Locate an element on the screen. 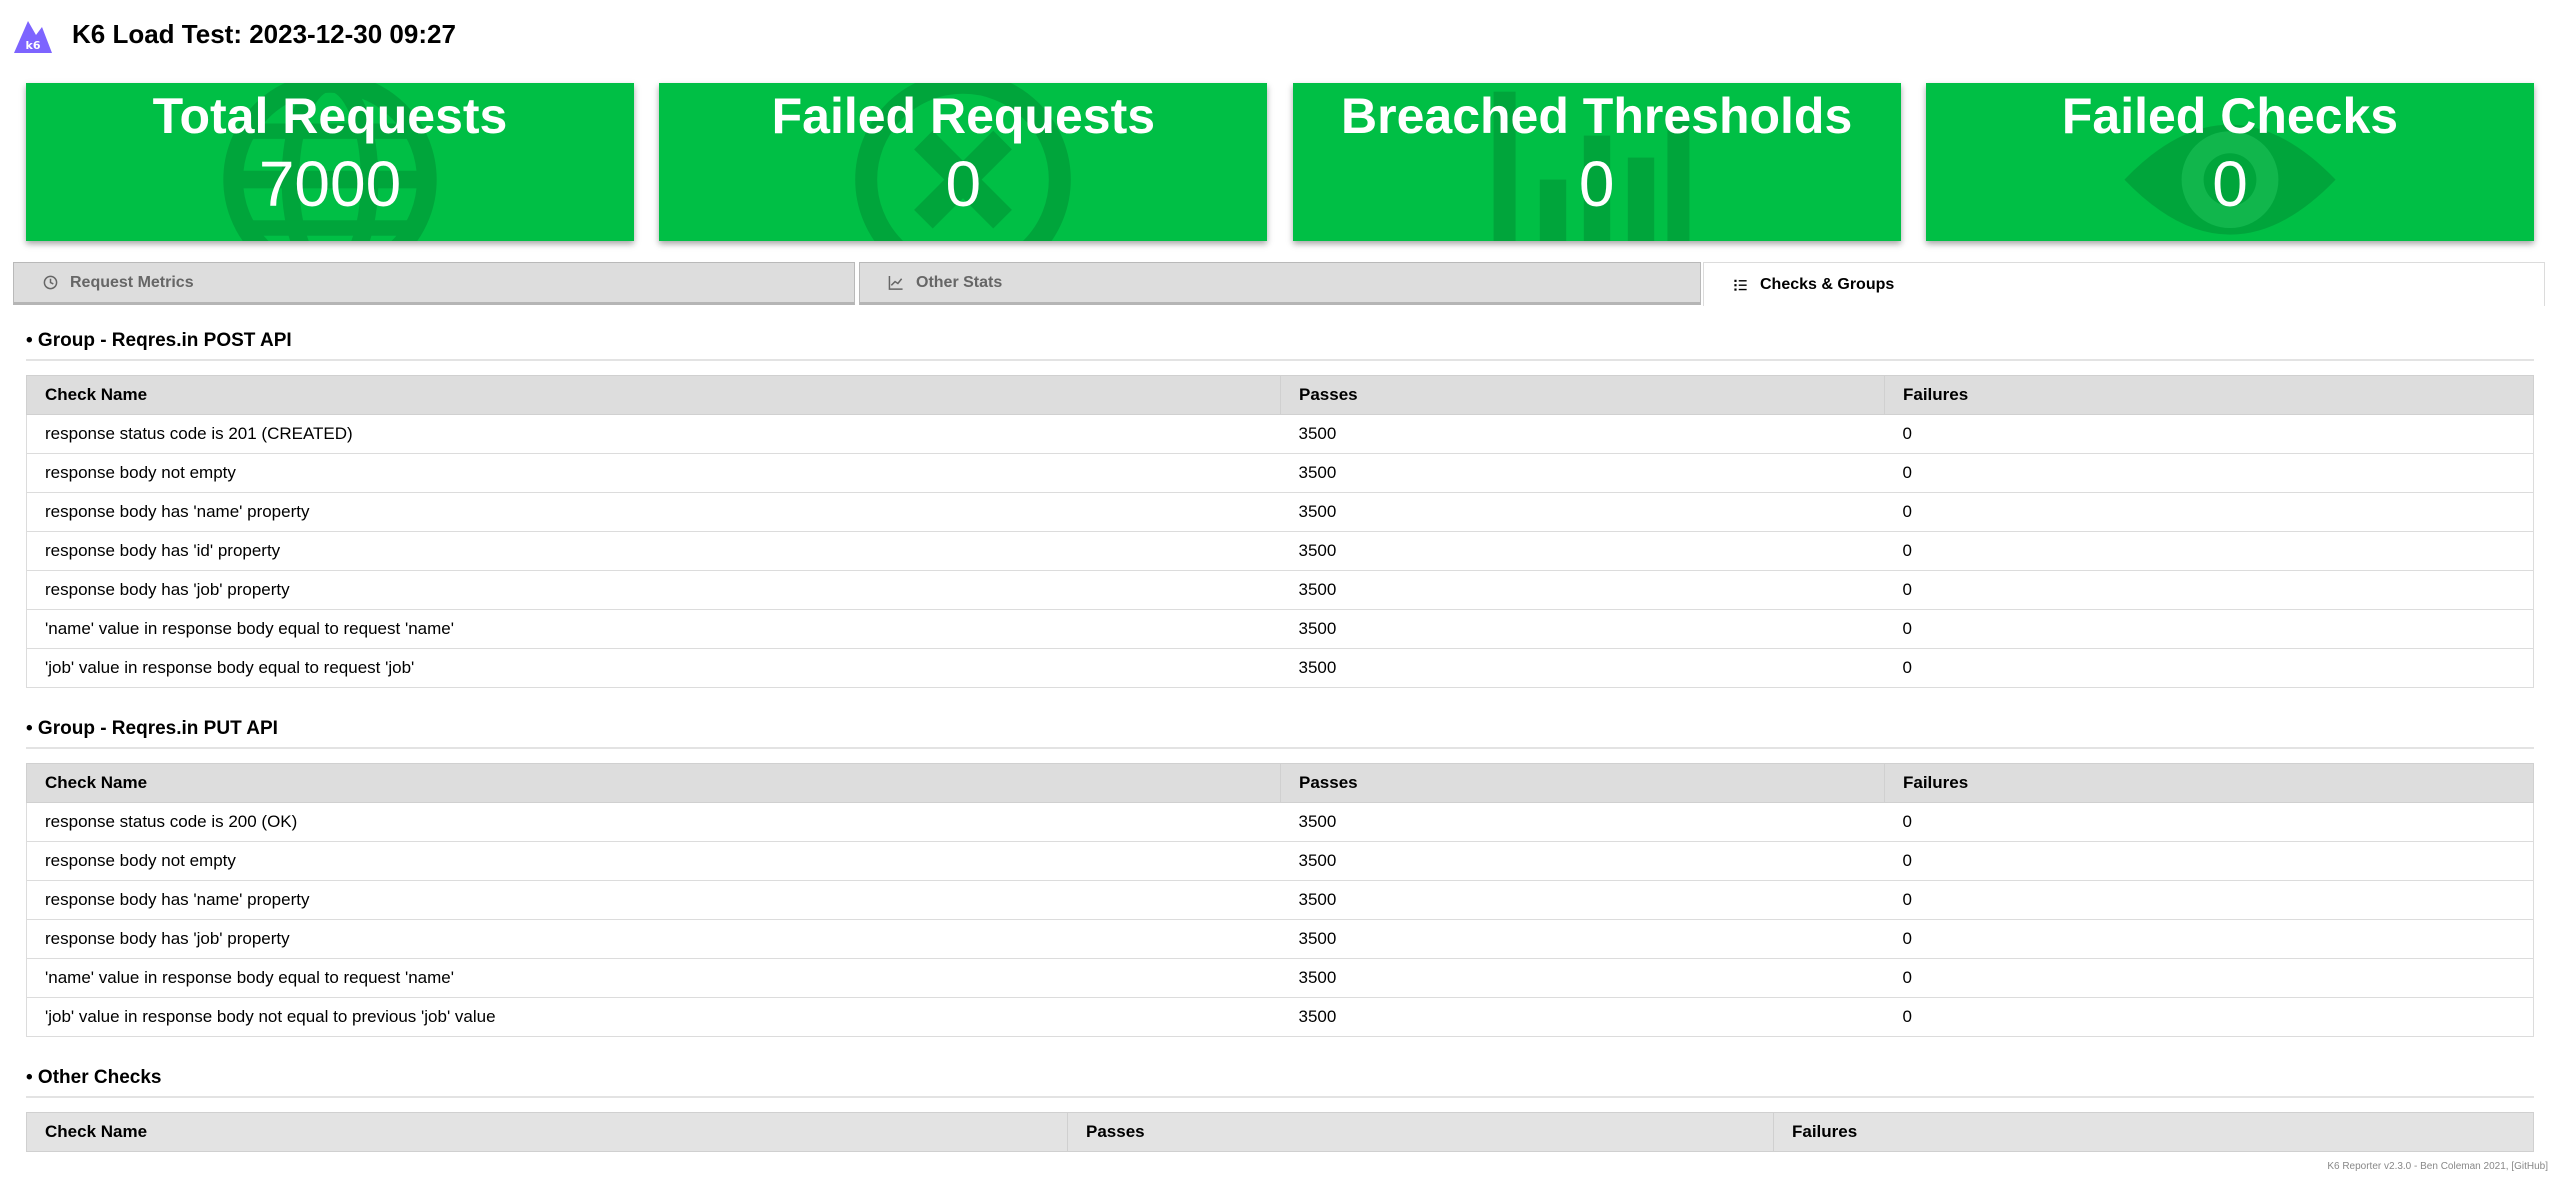  check-name: response status code is 200 (OK) is located at coordinates (653, 822).